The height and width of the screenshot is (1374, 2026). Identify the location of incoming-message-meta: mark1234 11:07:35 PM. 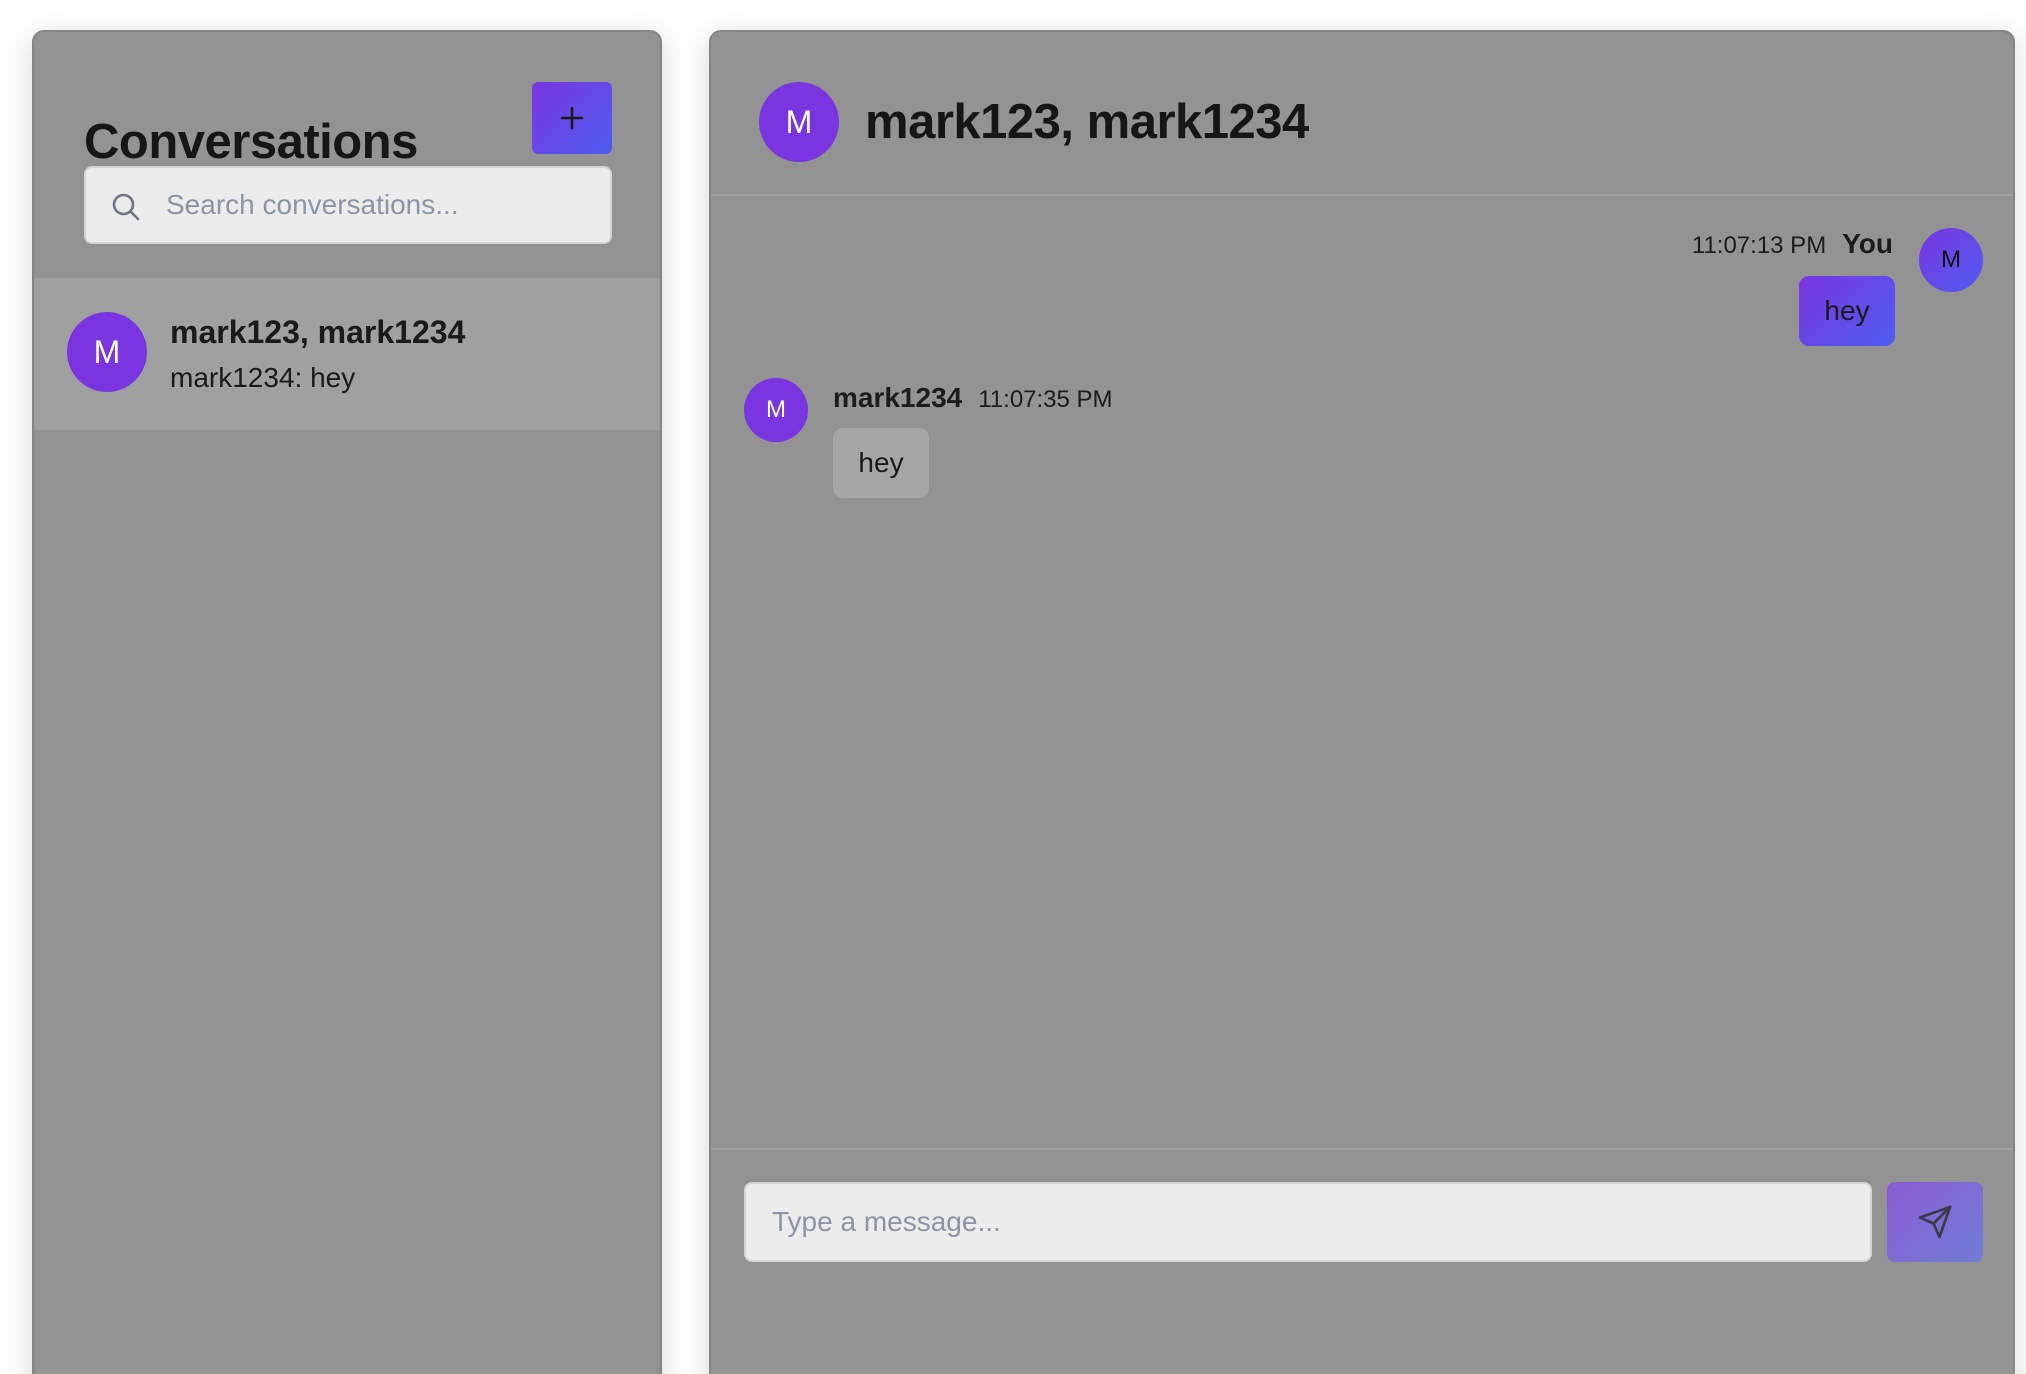
(973, 398).